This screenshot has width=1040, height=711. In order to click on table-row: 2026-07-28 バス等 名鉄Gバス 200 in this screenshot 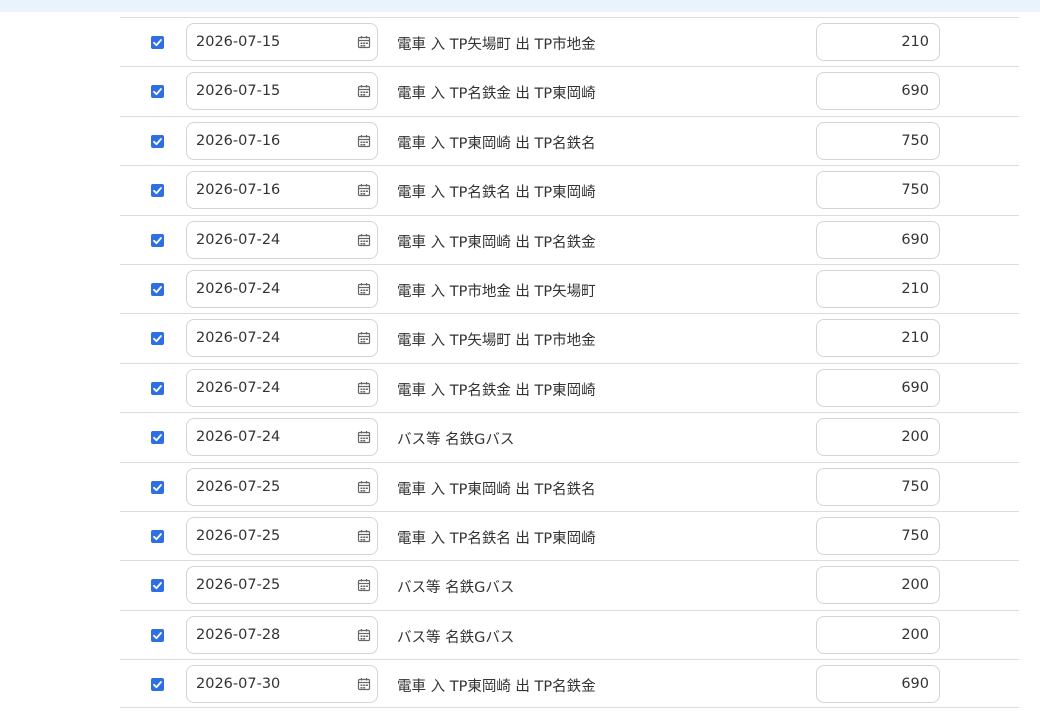, I will do `click(569, 634)`.